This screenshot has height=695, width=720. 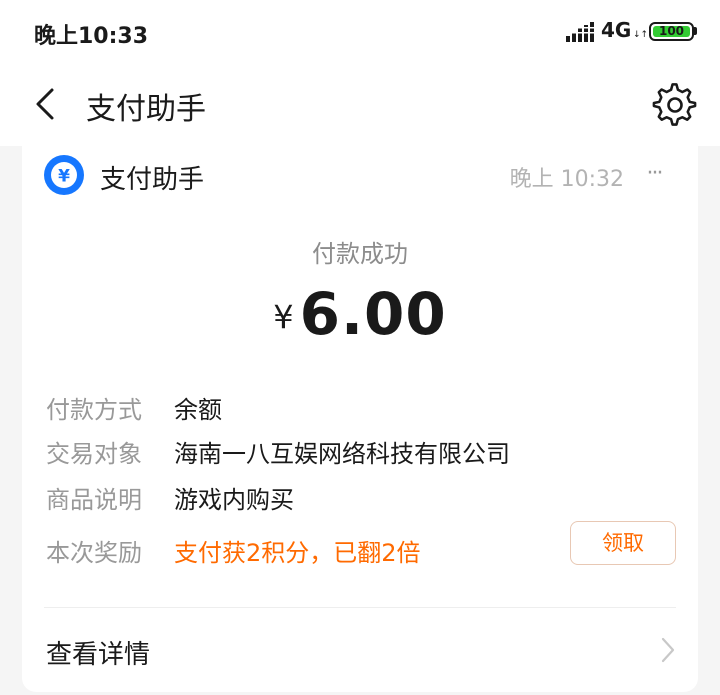 I want to click on network-type: 4G, so click(x=616, y=30).